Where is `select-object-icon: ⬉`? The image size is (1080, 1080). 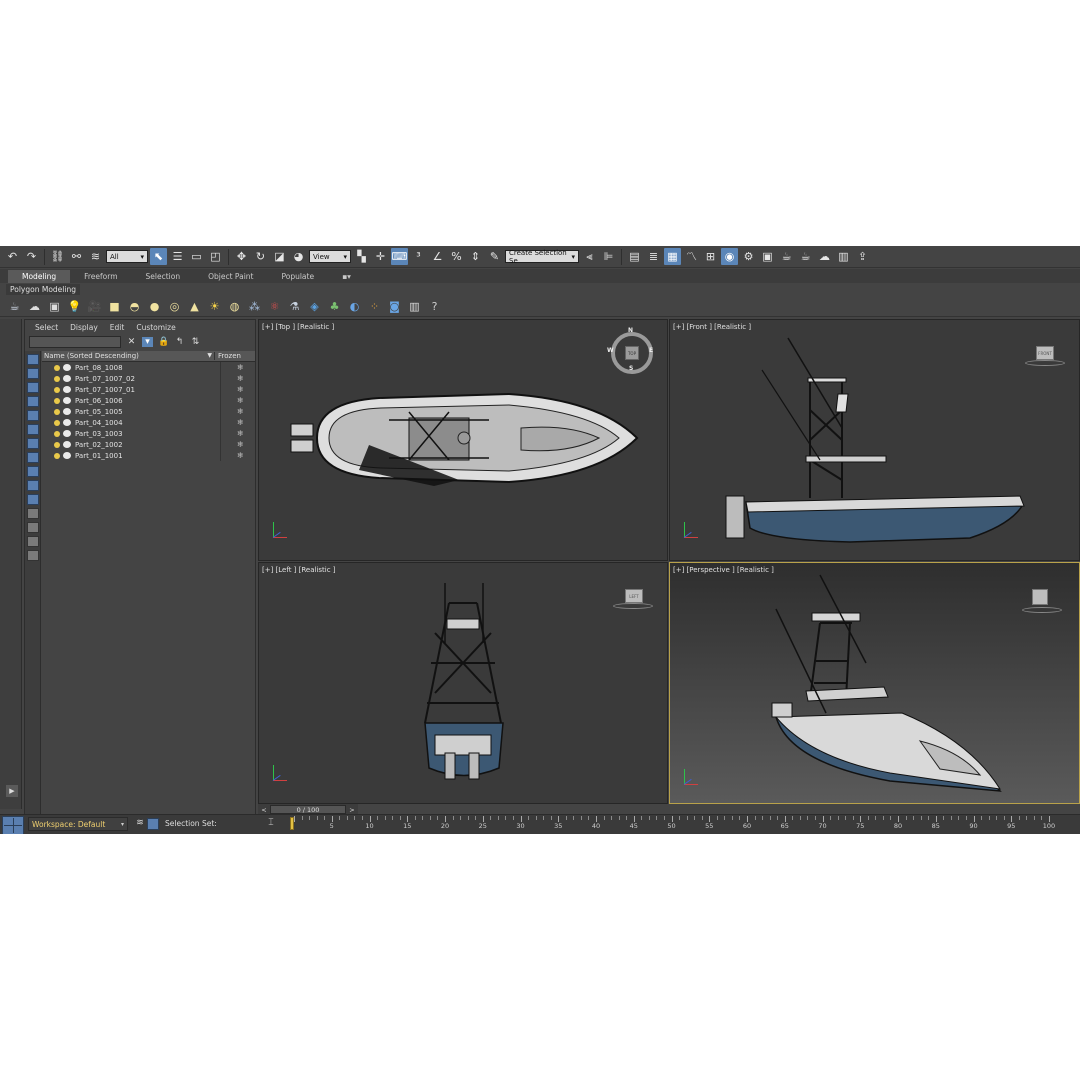
select-object-icon: ⬉ is located at coordinates (158, 256).